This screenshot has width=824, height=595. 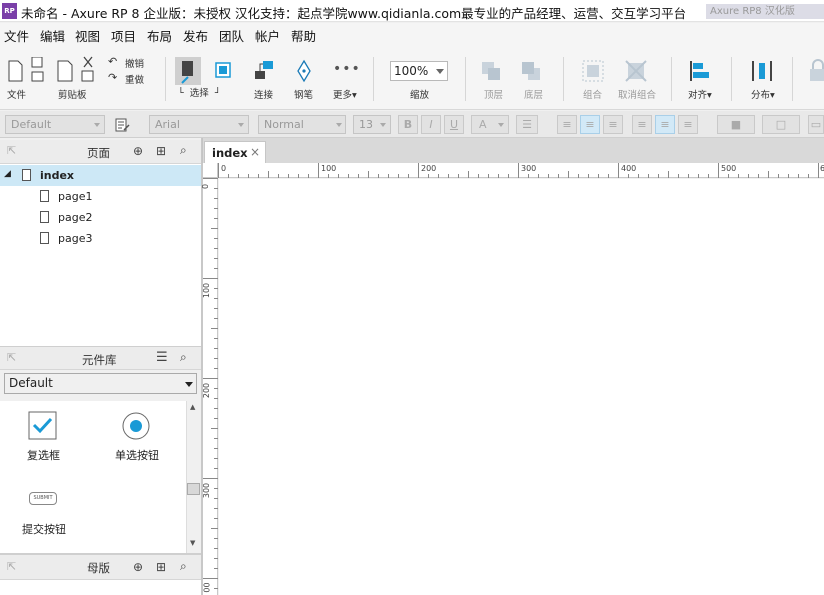 What do you see at coordinates (101, 217) in the screenshot?
I see `tree-item-page2: page2` at bounding box center [101, 217].